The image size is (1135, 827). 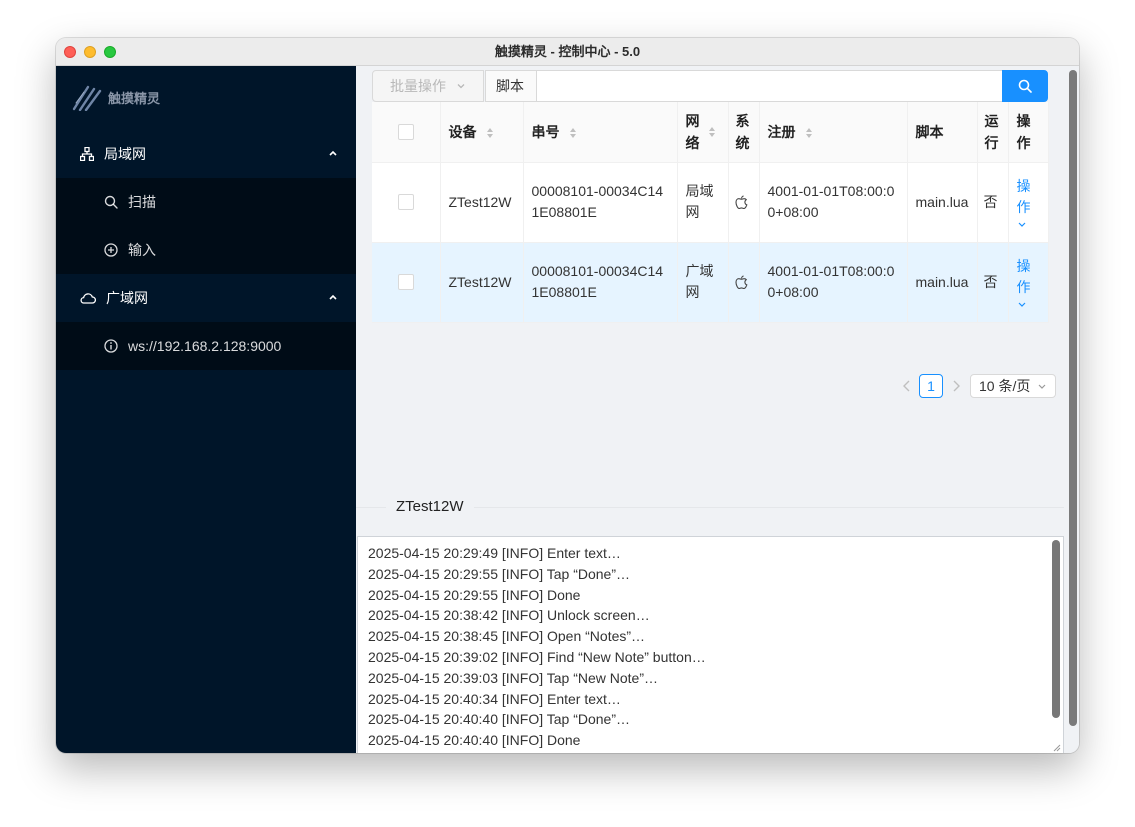 What do you see at coordinates (418, 86) in the screenshot?
I see `batch-operation-label: 批量操作` at bounding box center [418, 86].